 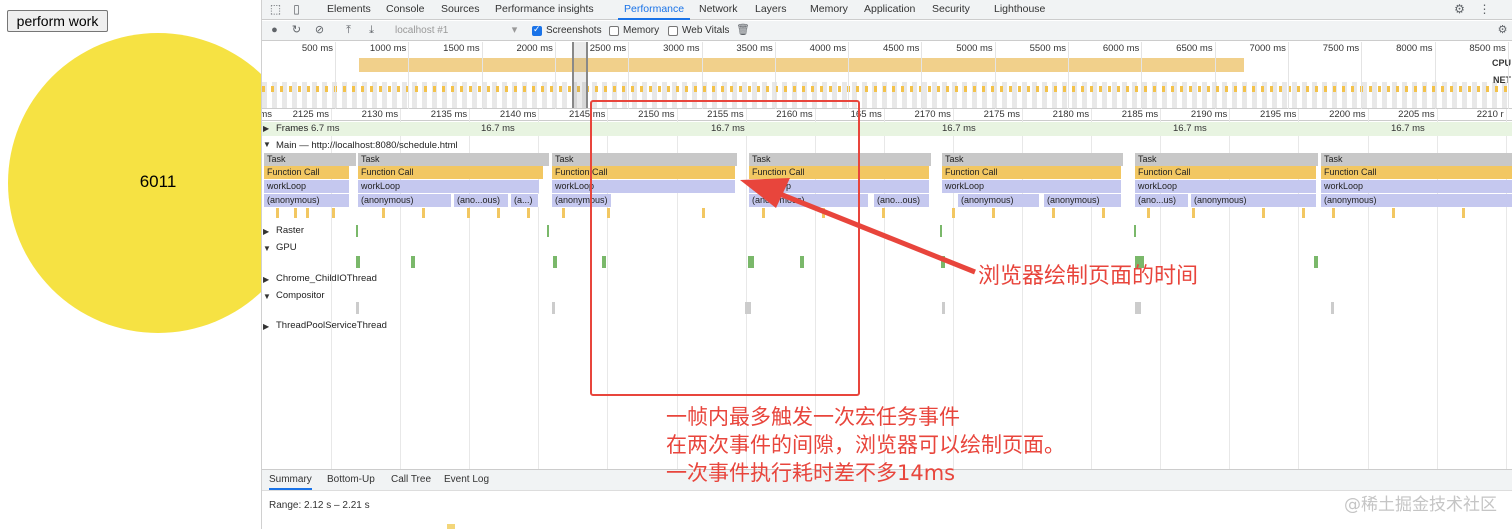 What do you see at coordinates (348, 30) in the screenshot?
I see `upload-icon: ⤒` at bounding box center [348, 30].